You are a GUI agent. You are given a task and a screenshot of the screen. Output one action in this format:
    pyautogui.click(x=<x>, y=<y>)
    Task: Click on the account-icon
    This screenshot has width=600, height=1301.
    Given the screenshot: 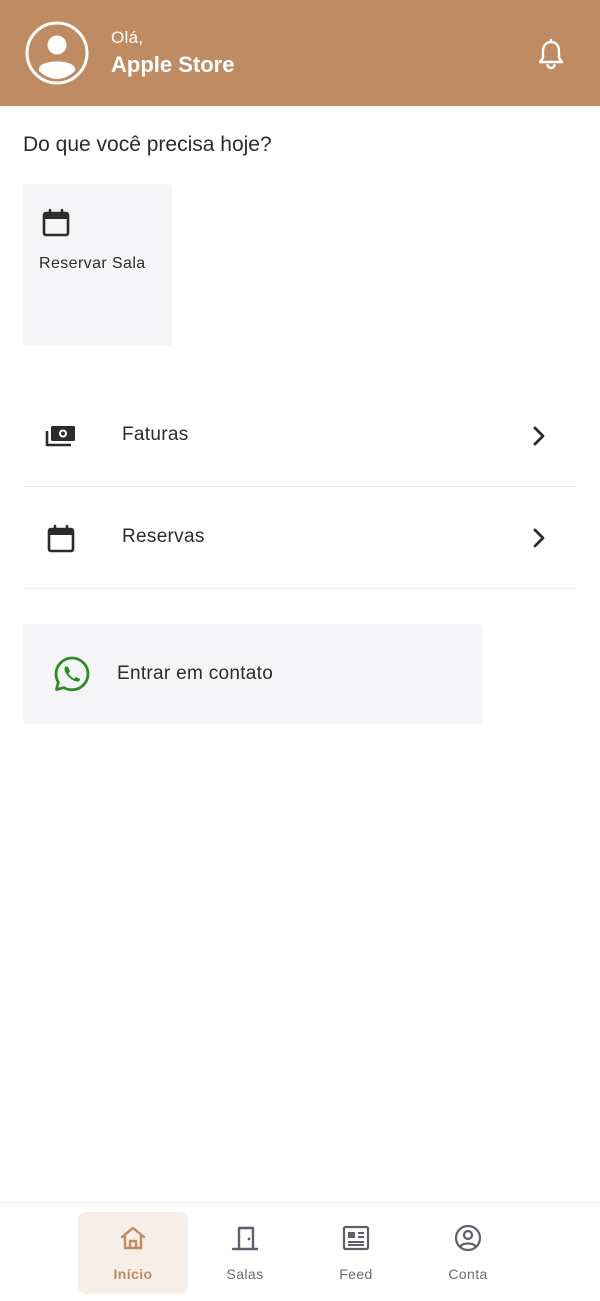 What is the action you would take?
    pyautogui.click(x=468, y=1238)
    